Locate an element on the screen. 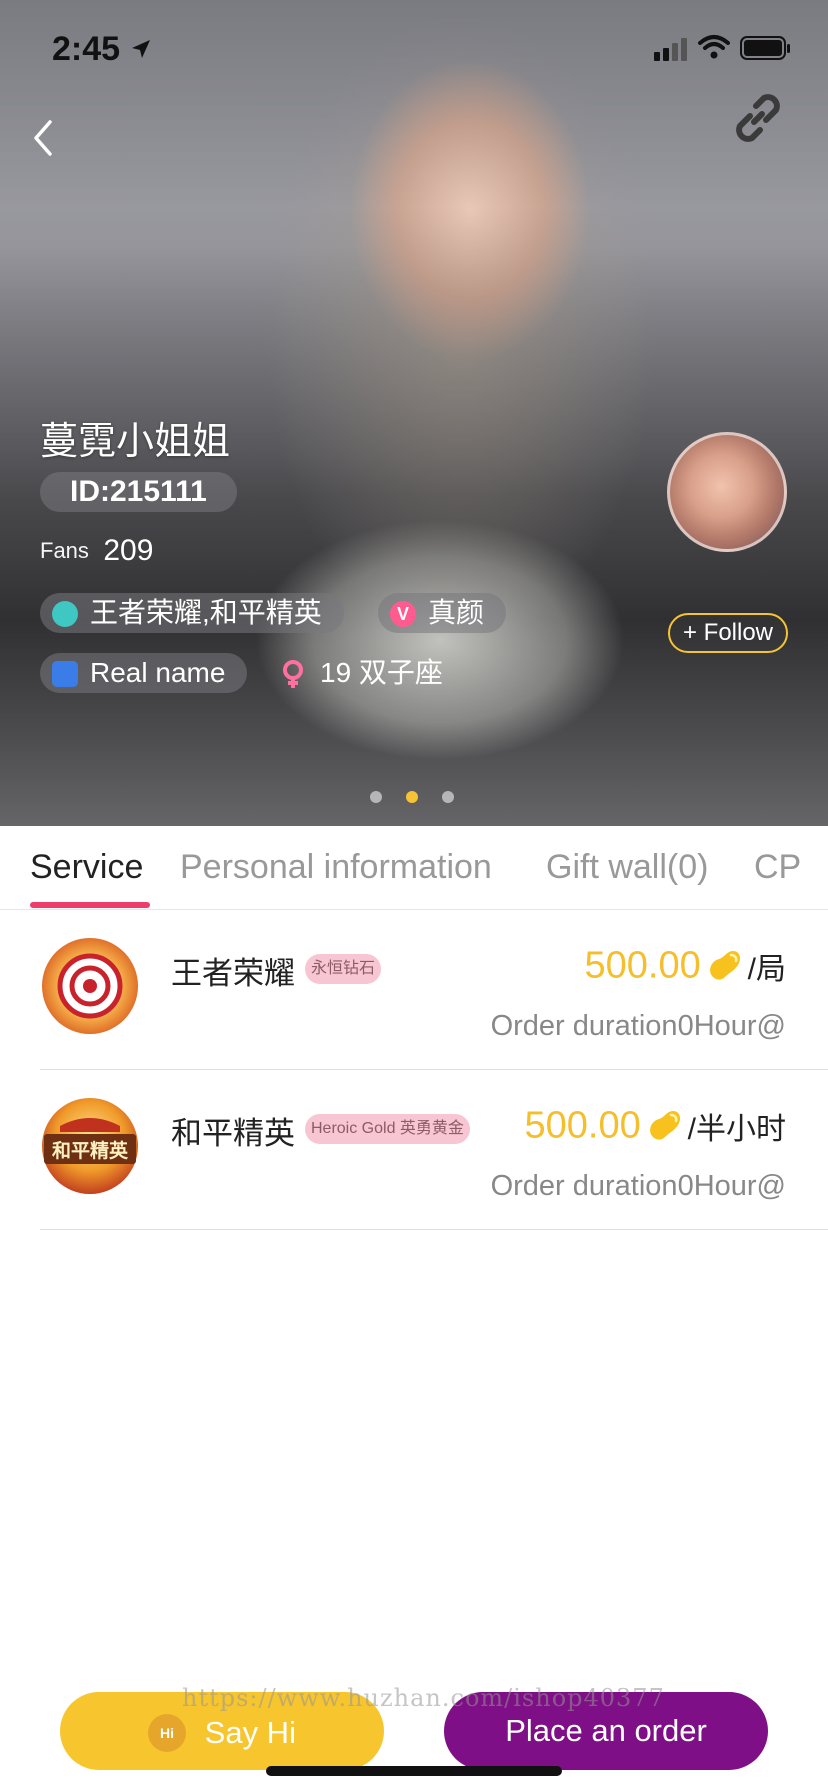 The height and width of the screenshot is (1792, 828). watermark-text: https://www.huzhan.com/ishop40377 is located at coordinates (423, 1698).